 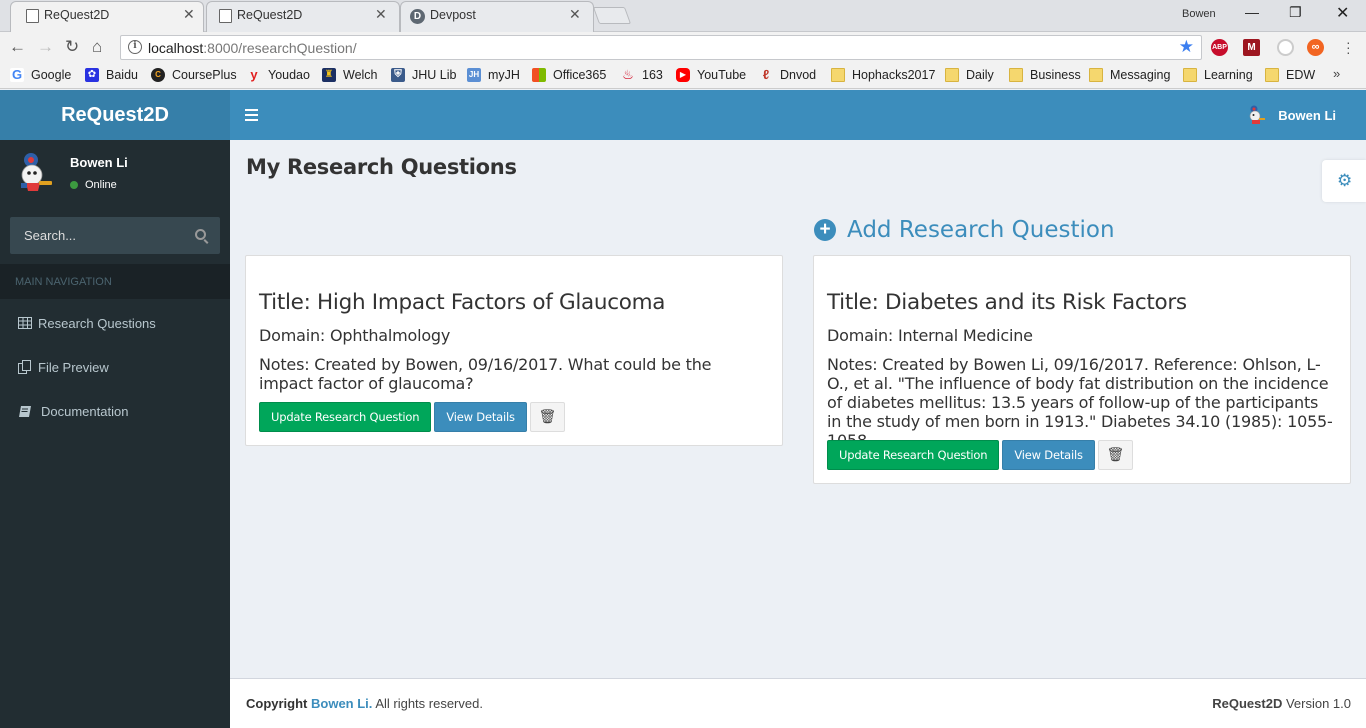 I want to click on reload-icon: ↻, so click(x=72, y=47).